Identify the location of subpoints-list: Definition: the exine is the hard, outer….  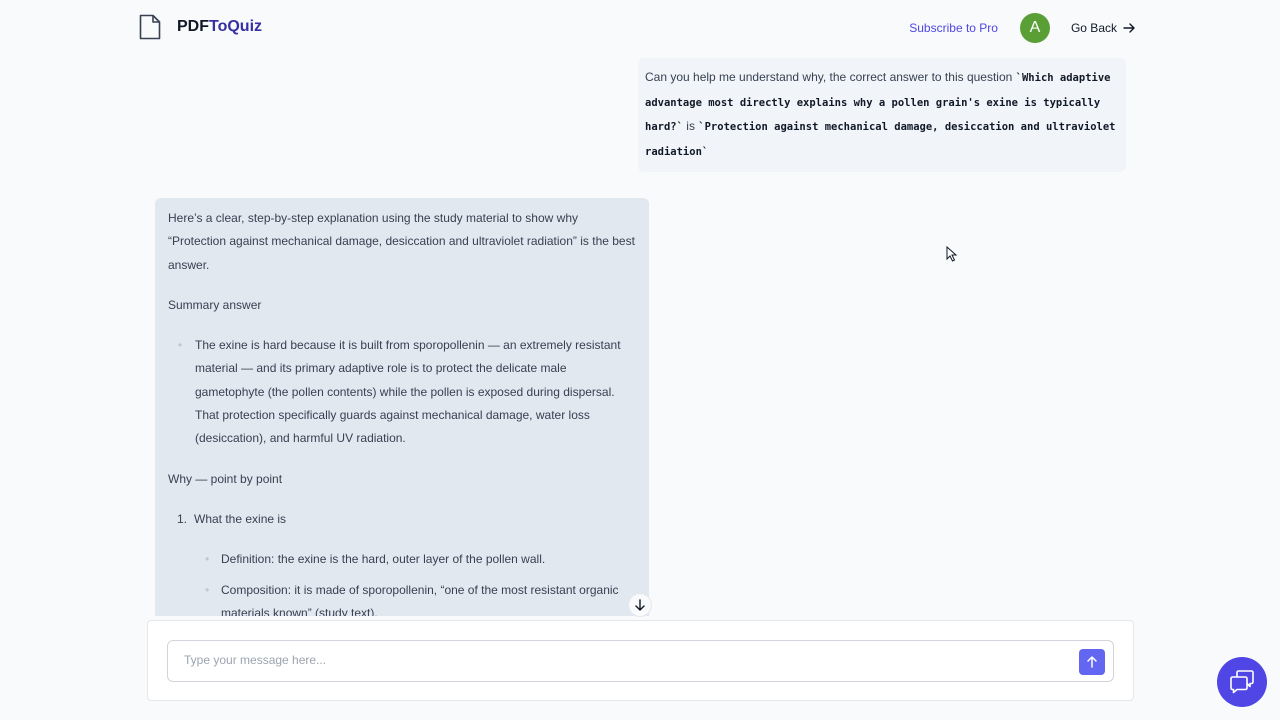
(420, 582).